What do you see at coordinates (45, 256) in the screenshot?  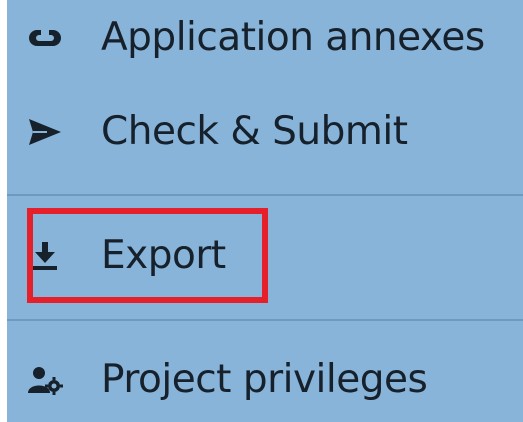 I see `download-icon` at bounding box center [45, 256].